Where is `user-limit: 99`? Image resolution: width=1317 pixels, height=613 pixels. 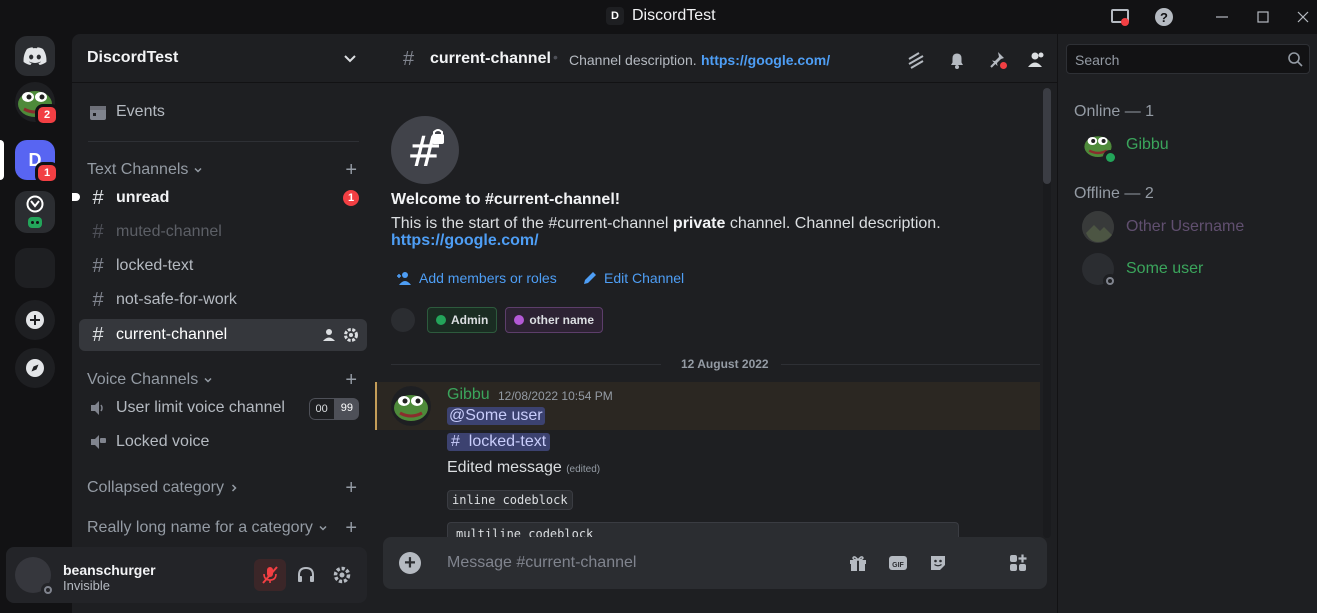 user-limit: 99 is located at coordinates (346, 409).